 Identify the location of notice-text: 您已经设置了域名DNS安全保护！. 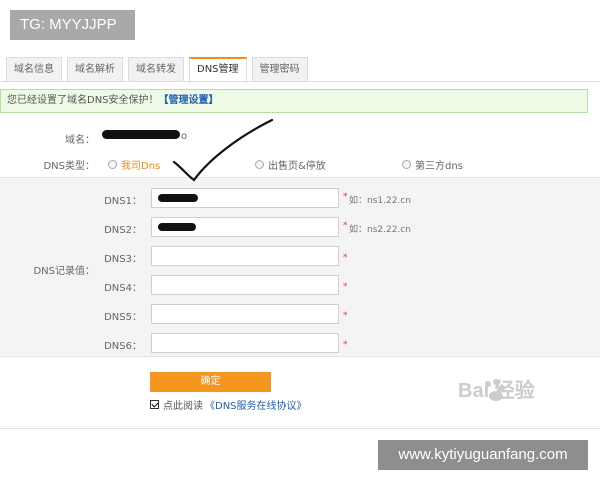
(83, 100).